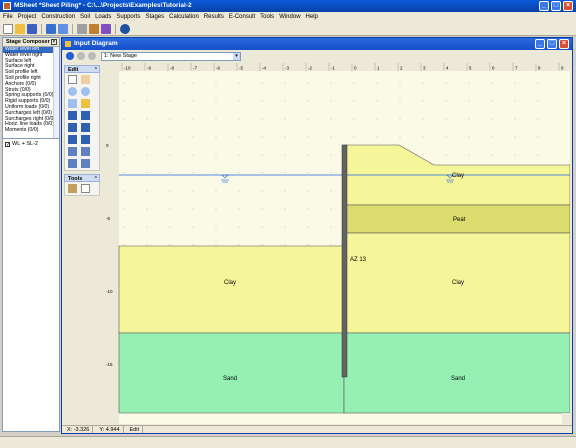 The width and height of the screenshot is (576, 448). What do you see at coordinates (81, 56) in the screenshot?
I see `previous-stage-icon` at bounding box center [81, 56].